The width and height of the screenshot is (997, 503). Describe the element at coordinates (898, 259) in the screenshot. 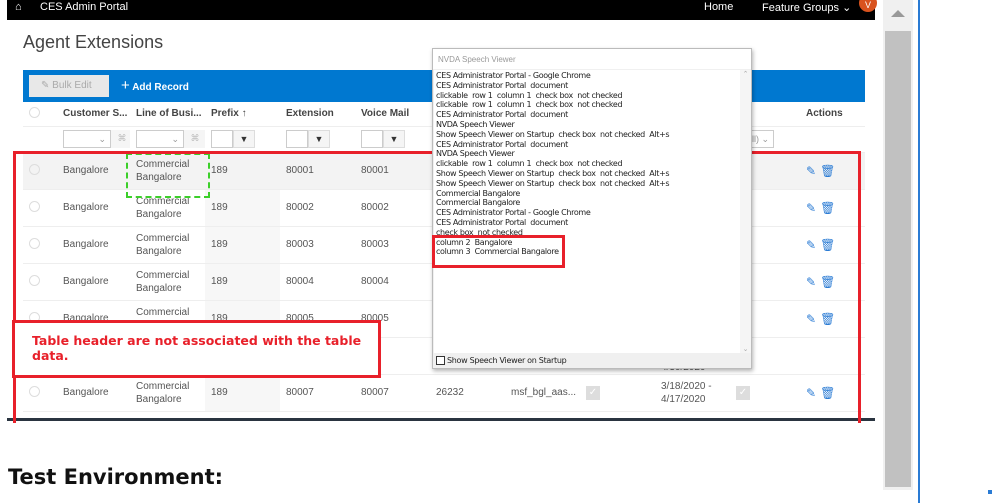

I see `scroll-thumb` at that location.